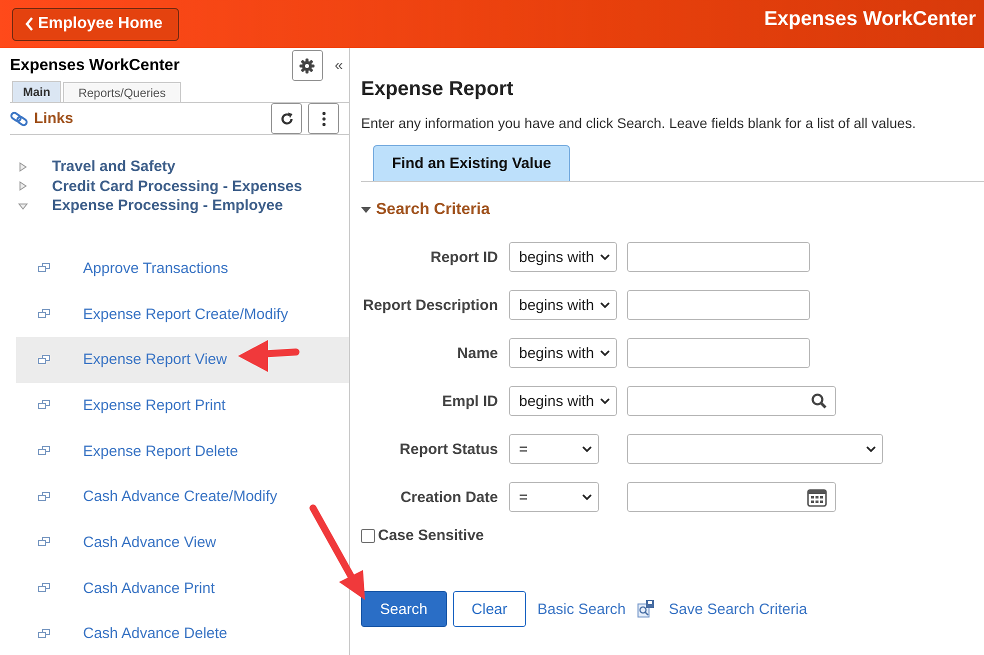 This screenshot has width=984, height=655. I want to click on refresh-icon, so click(287, 119).